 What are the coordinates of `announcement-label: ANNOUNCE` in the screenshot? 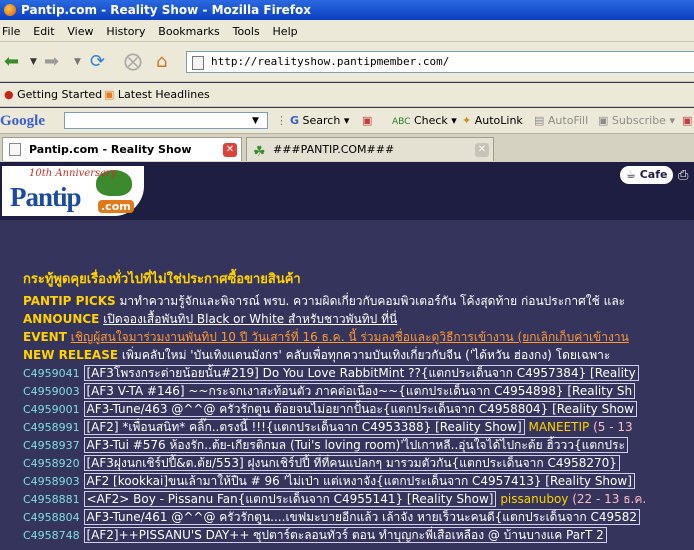 It's located at (61, 319).